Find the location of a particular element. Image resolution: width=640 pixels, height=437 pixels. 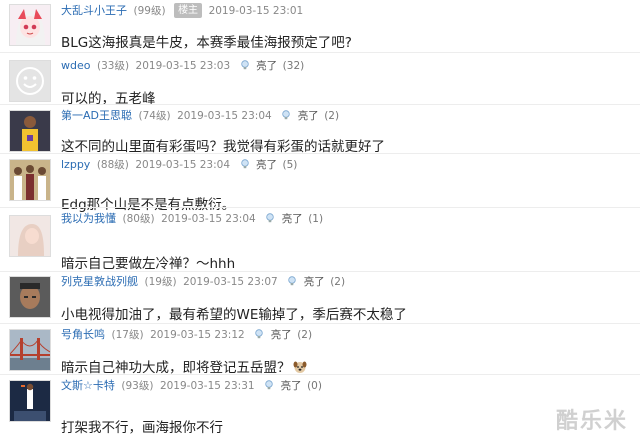

user-level: (88级) is located at coordinates (112, 165).